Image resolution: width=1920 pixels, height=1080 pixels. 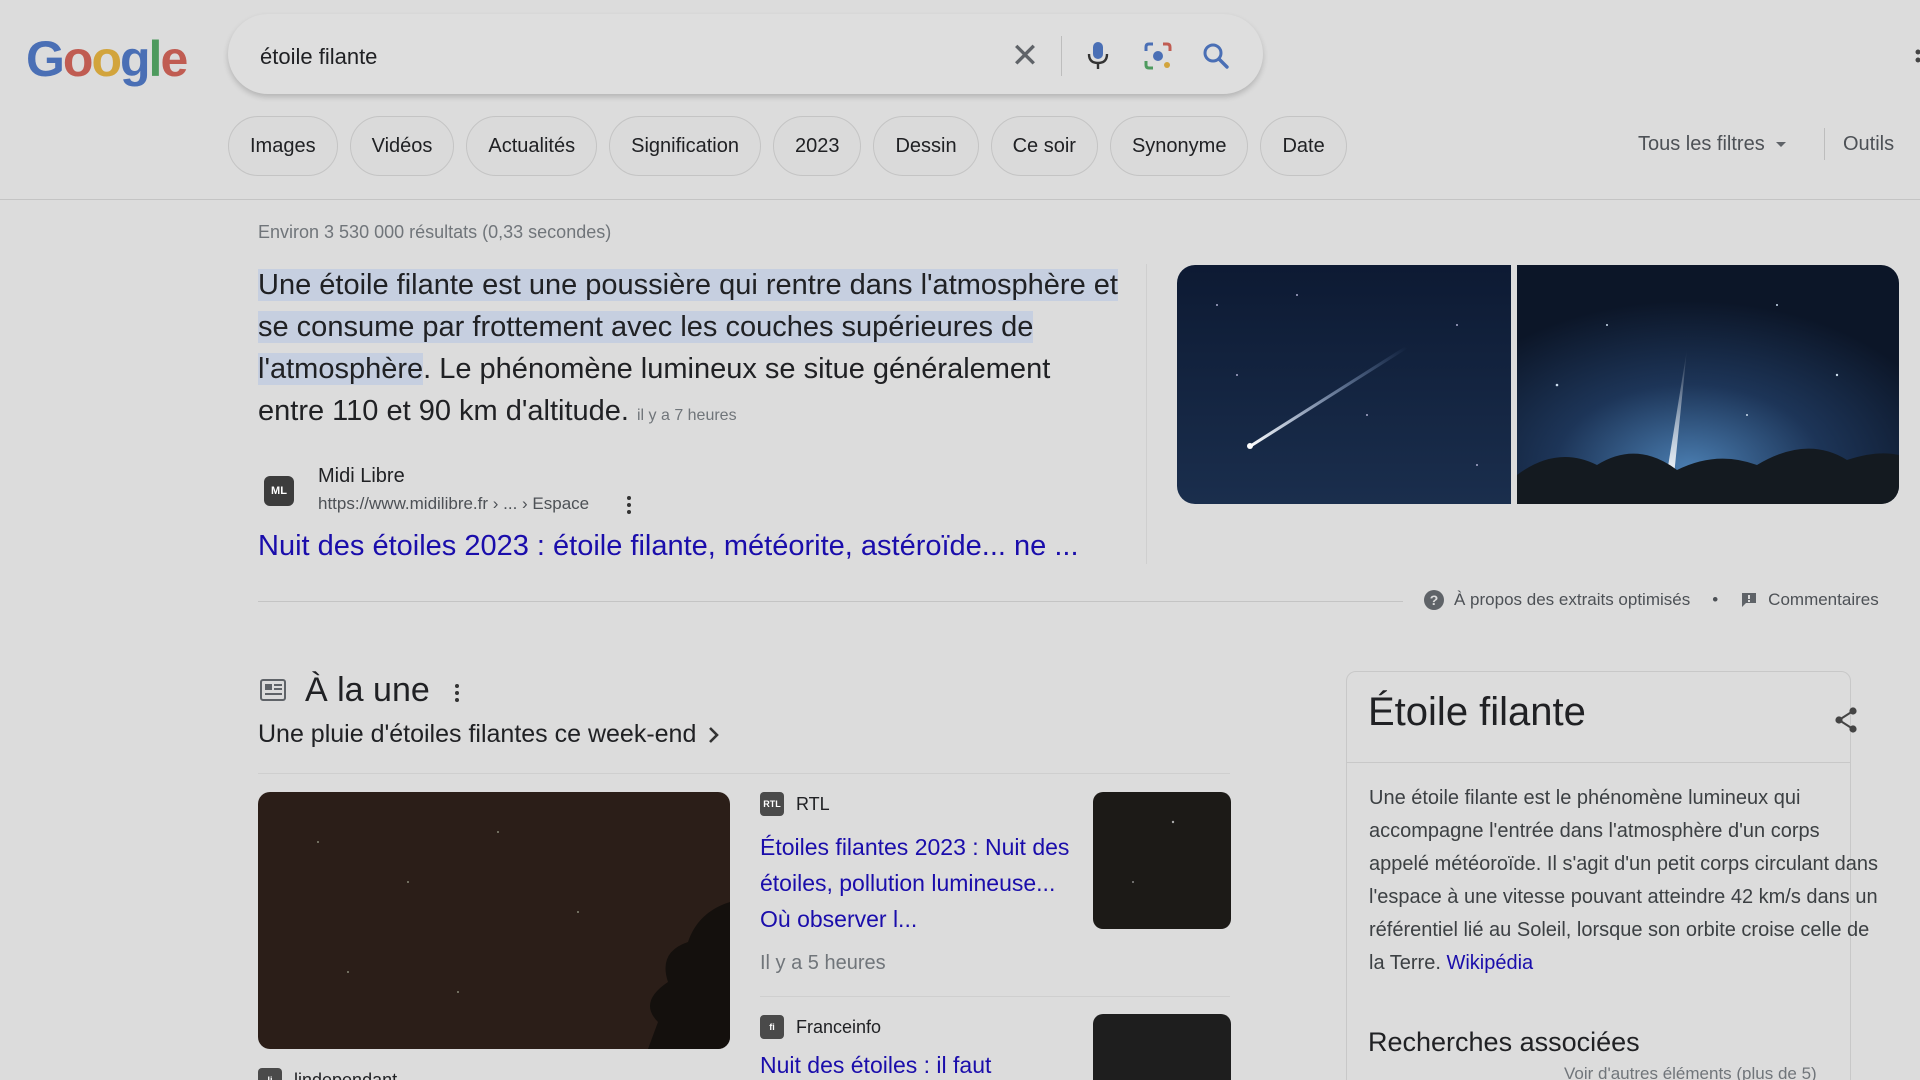 I want to click on clear-icon: ✕, so click(x=1025, y=56).